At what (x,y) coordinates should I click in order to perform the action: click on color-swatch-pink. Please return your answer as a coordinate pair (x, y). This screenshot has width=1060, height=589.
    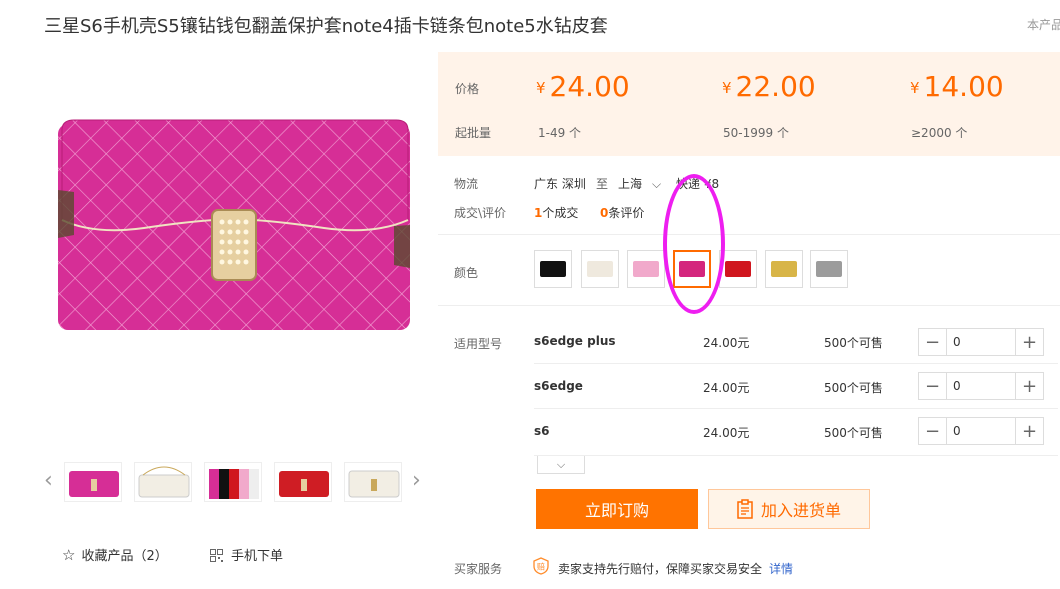
    Looking at the image, I should click on (646, 269).